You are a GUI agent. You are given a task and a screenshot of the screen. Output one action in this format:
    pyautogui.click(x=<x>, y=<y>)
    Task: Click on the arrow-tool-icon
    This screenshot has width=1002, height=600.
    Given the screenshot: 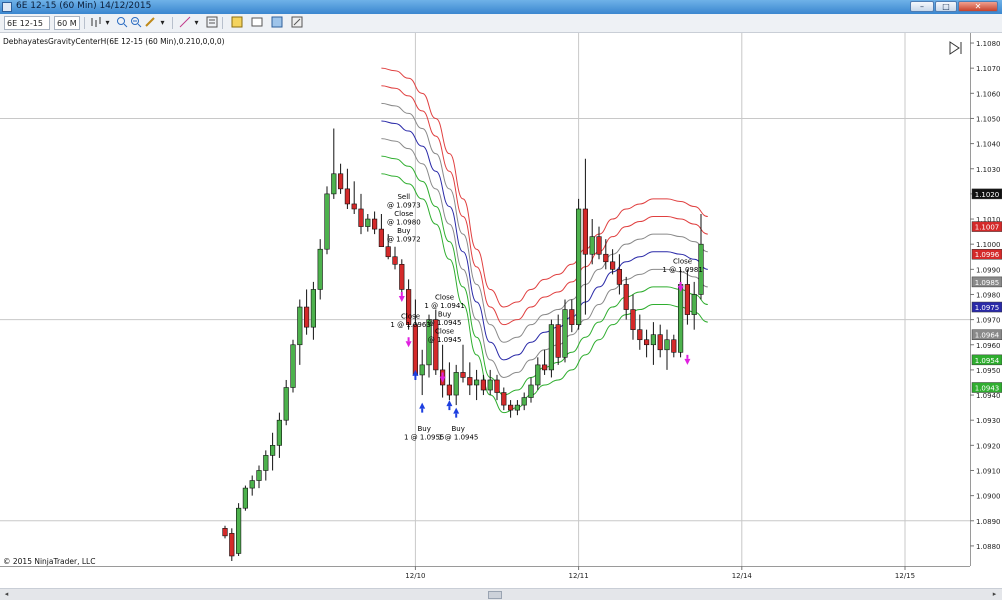 What is the action you would take?
    pyautogui.click(x=236, y=23)
    